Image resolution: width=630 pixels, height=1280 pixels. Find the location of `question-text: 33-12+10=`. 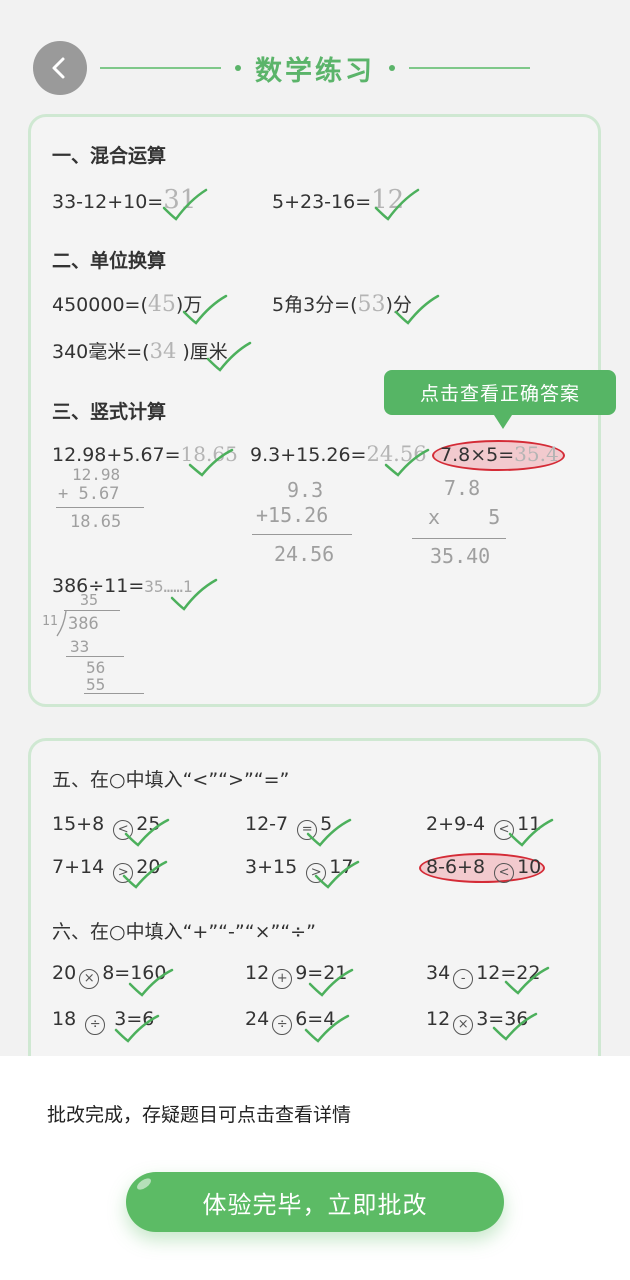

question-text: 33-12+10= is located at coordinates (108, 202).